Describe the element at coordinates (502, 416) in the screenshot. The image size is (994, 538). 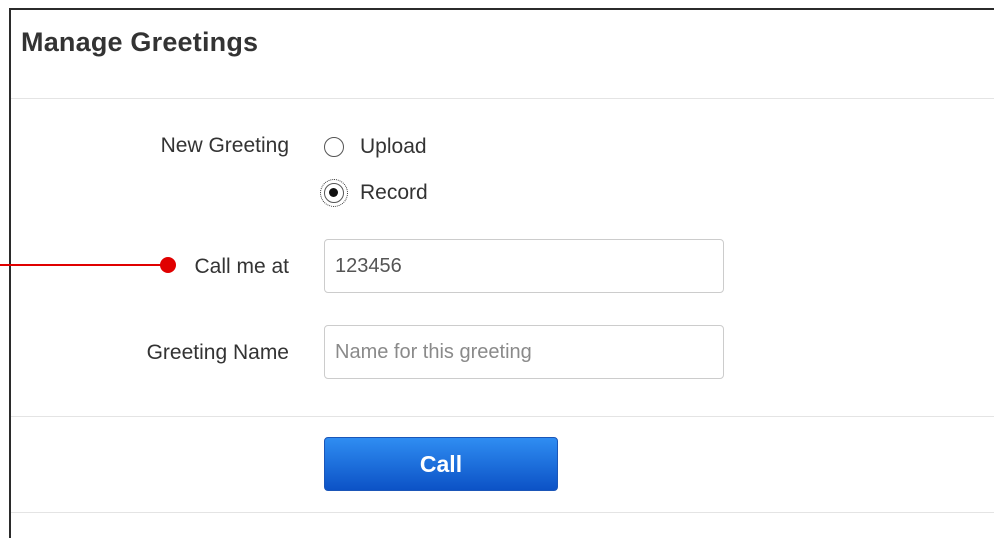
I see `form-divider` at that location.